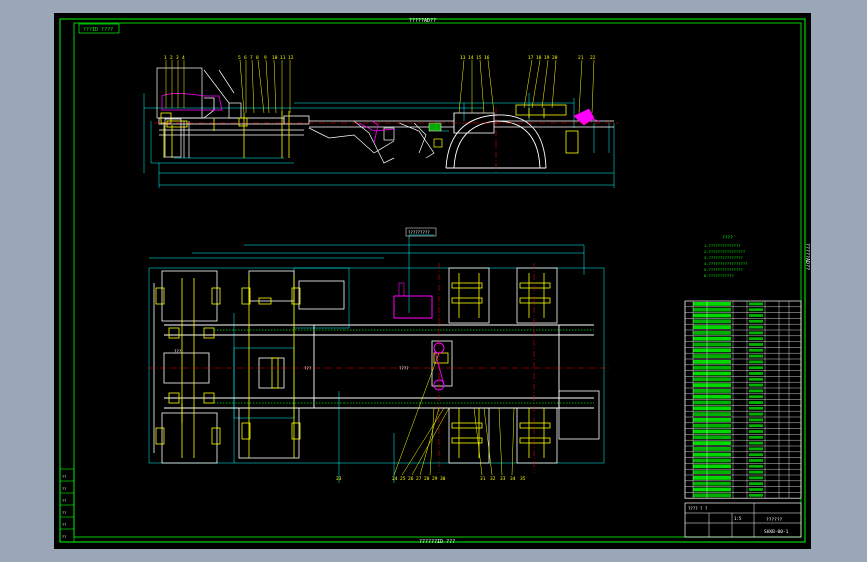 This screenshot has width=867, height=562. I want to click on balloon-7: 7, so click(251, 58).